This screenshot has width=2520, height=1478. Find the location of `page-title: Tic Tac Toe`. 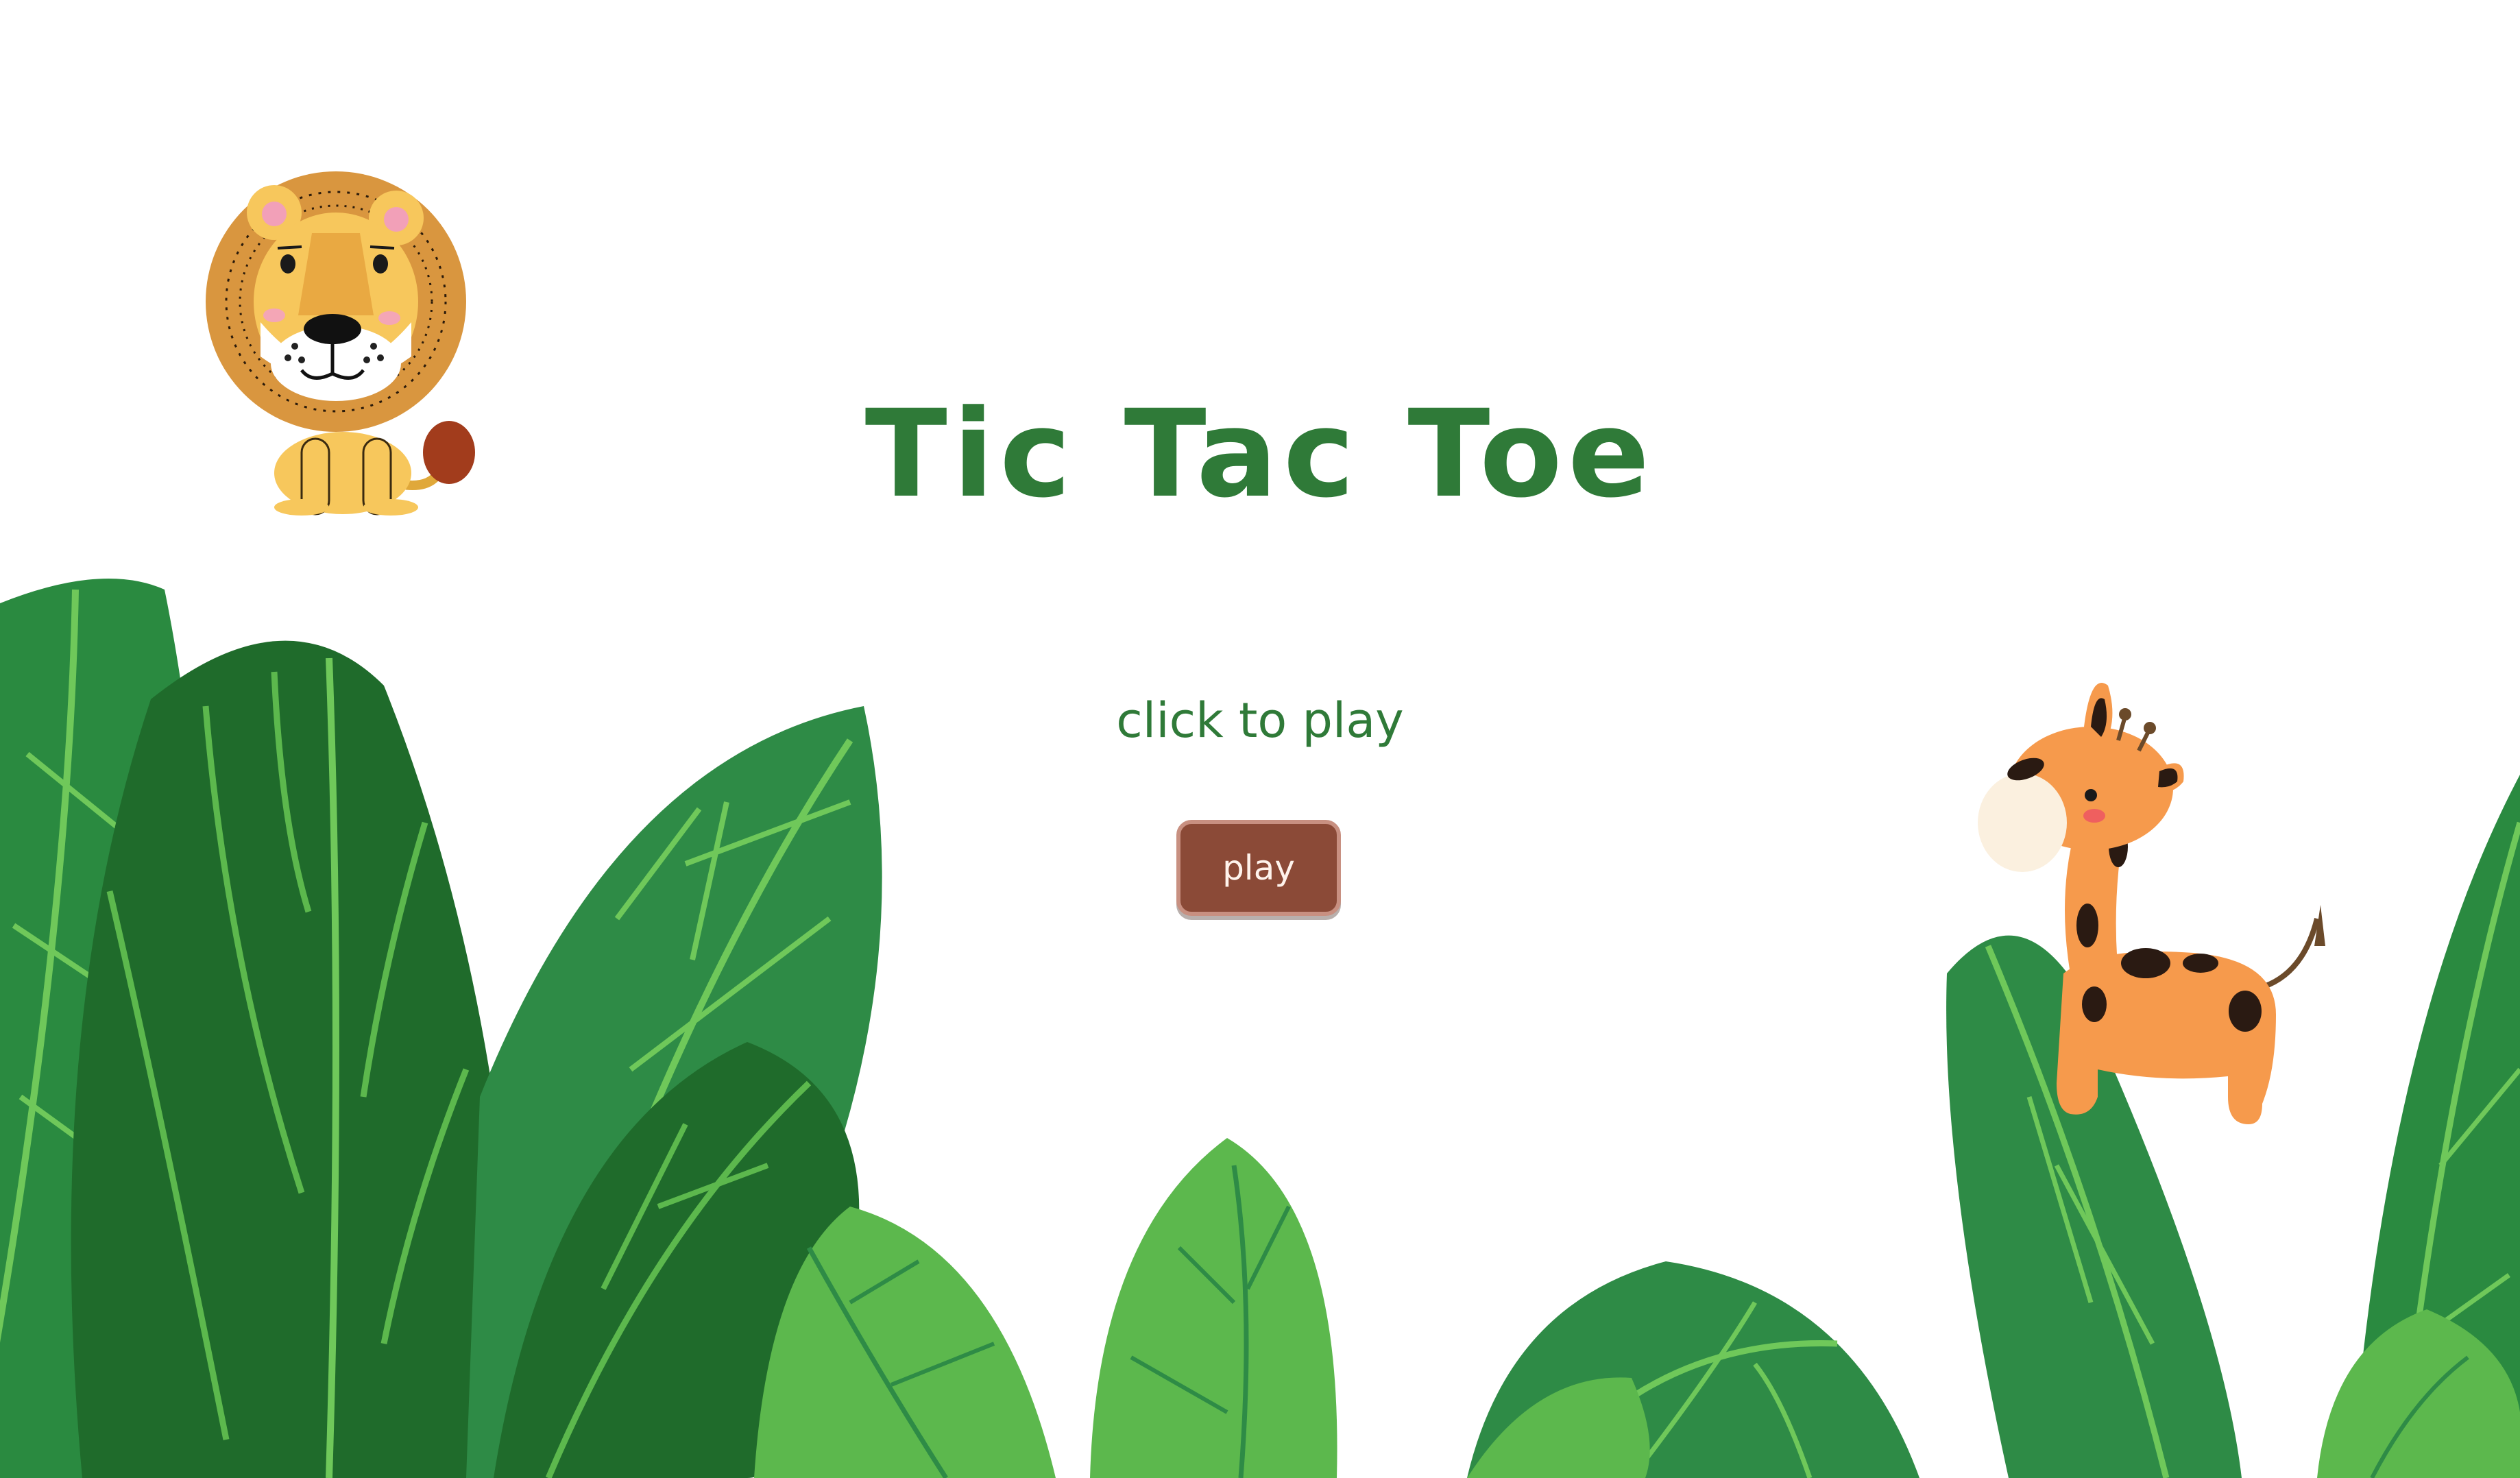

page-title: Tic Tac Toe is located at coordinates (1260, 454).